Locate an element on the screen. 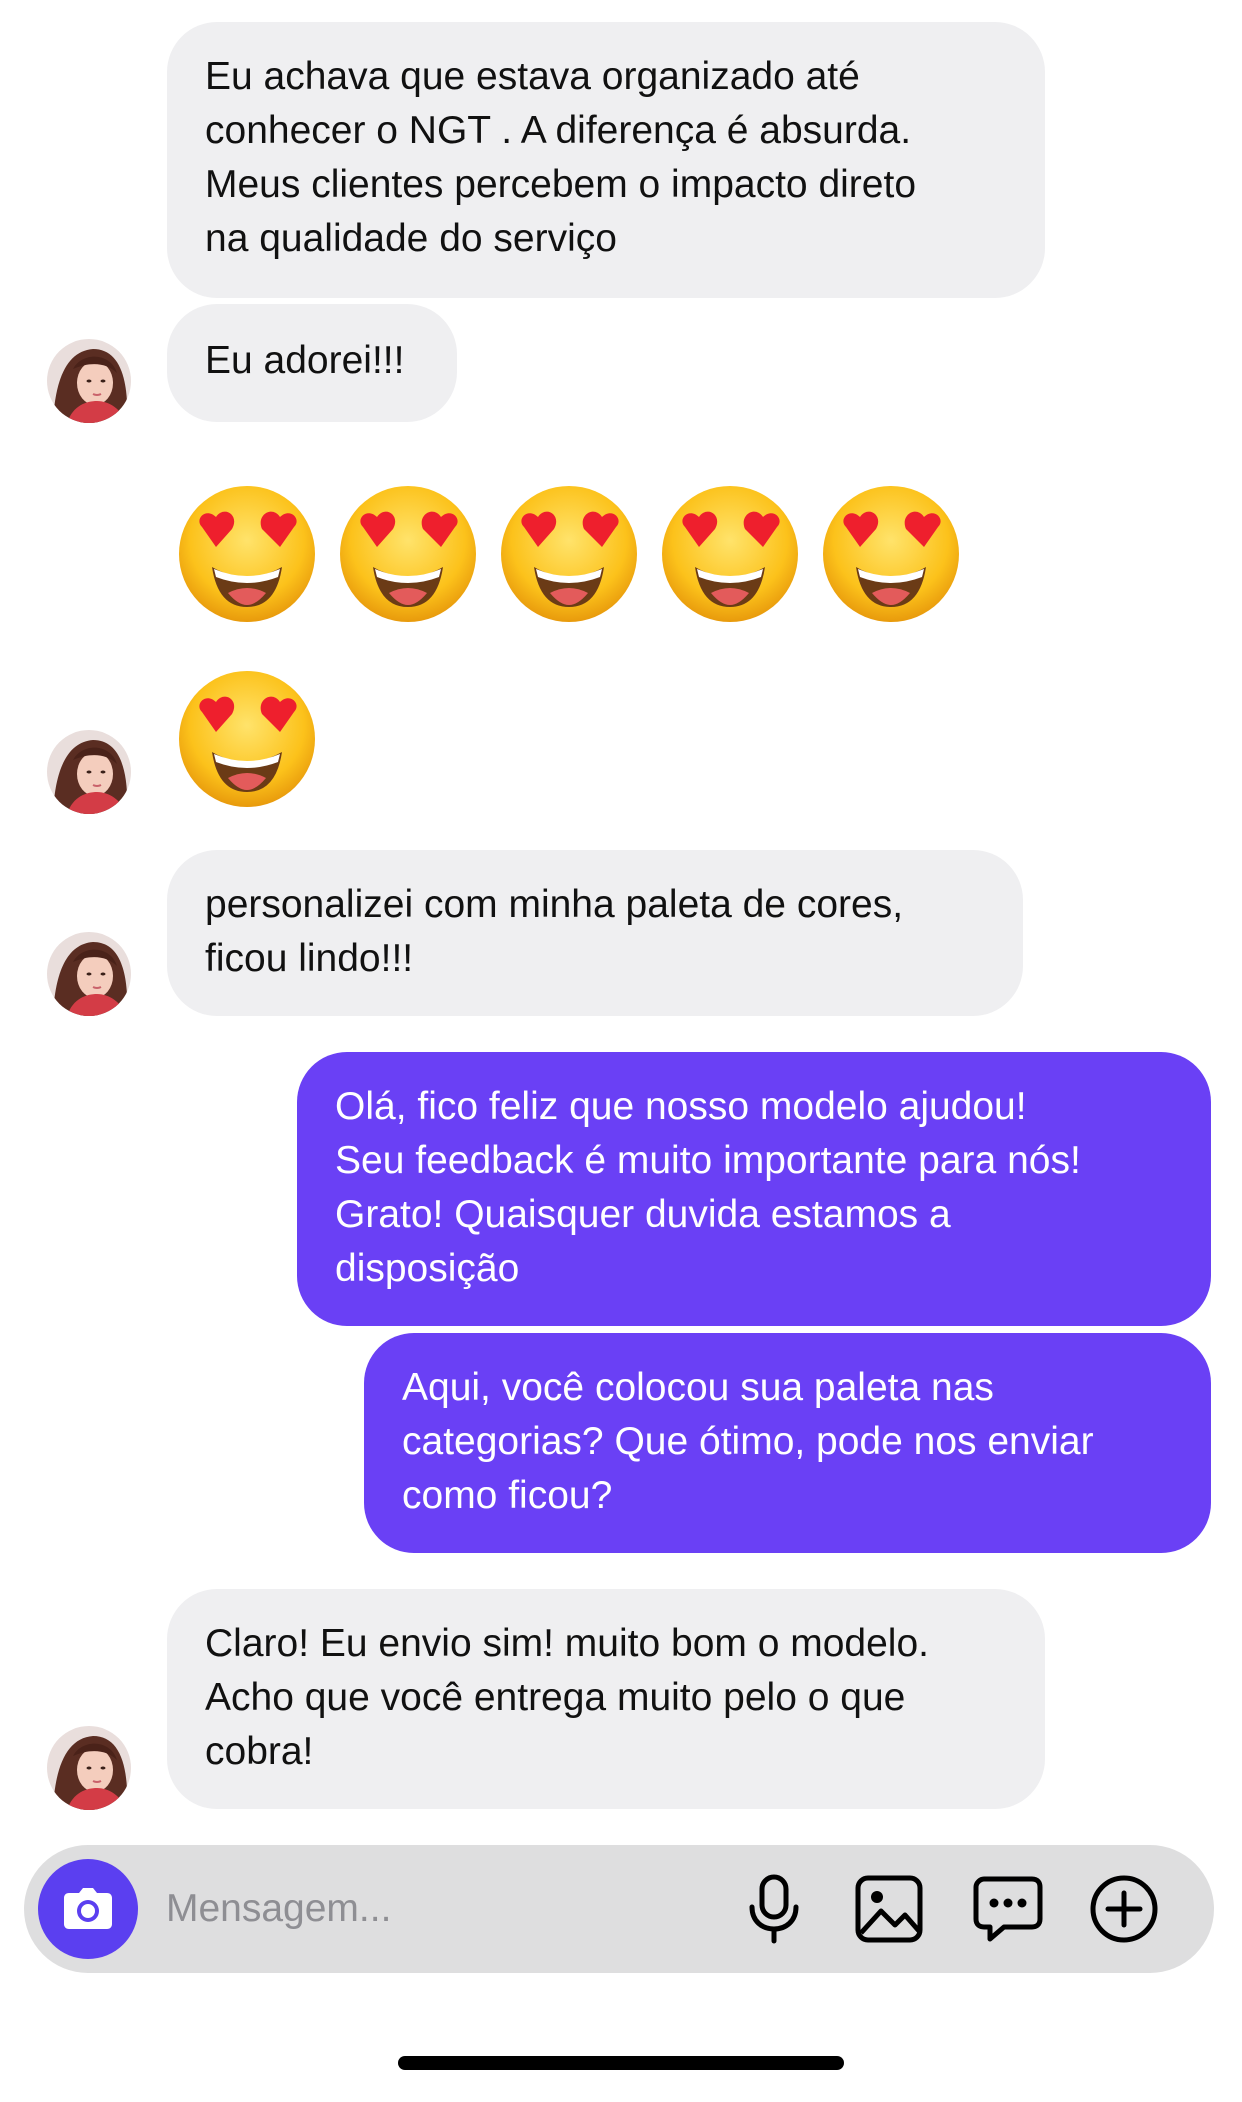 The width and height of the screenshot is (1242, 2102). microphone-button is located at coordinates (774, 1909).